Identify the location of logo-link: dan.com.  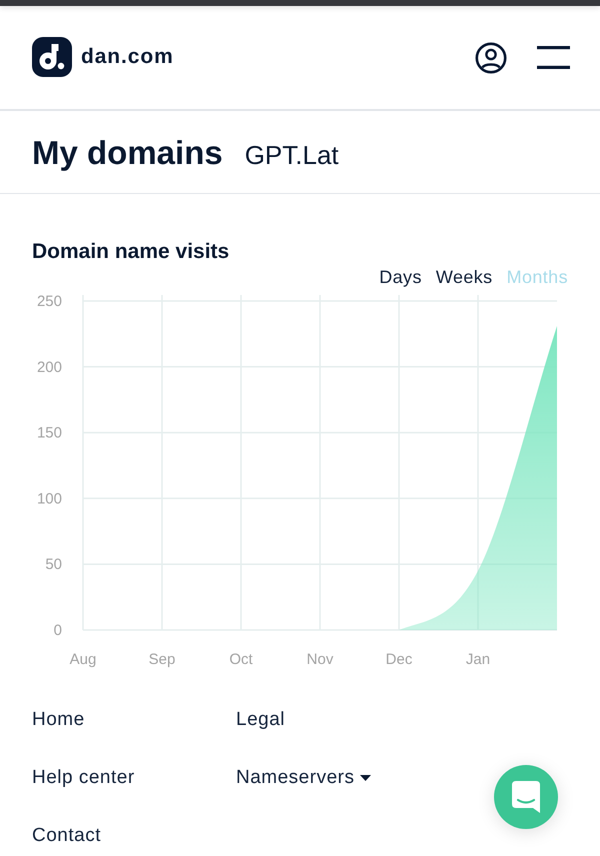
(103, 56).